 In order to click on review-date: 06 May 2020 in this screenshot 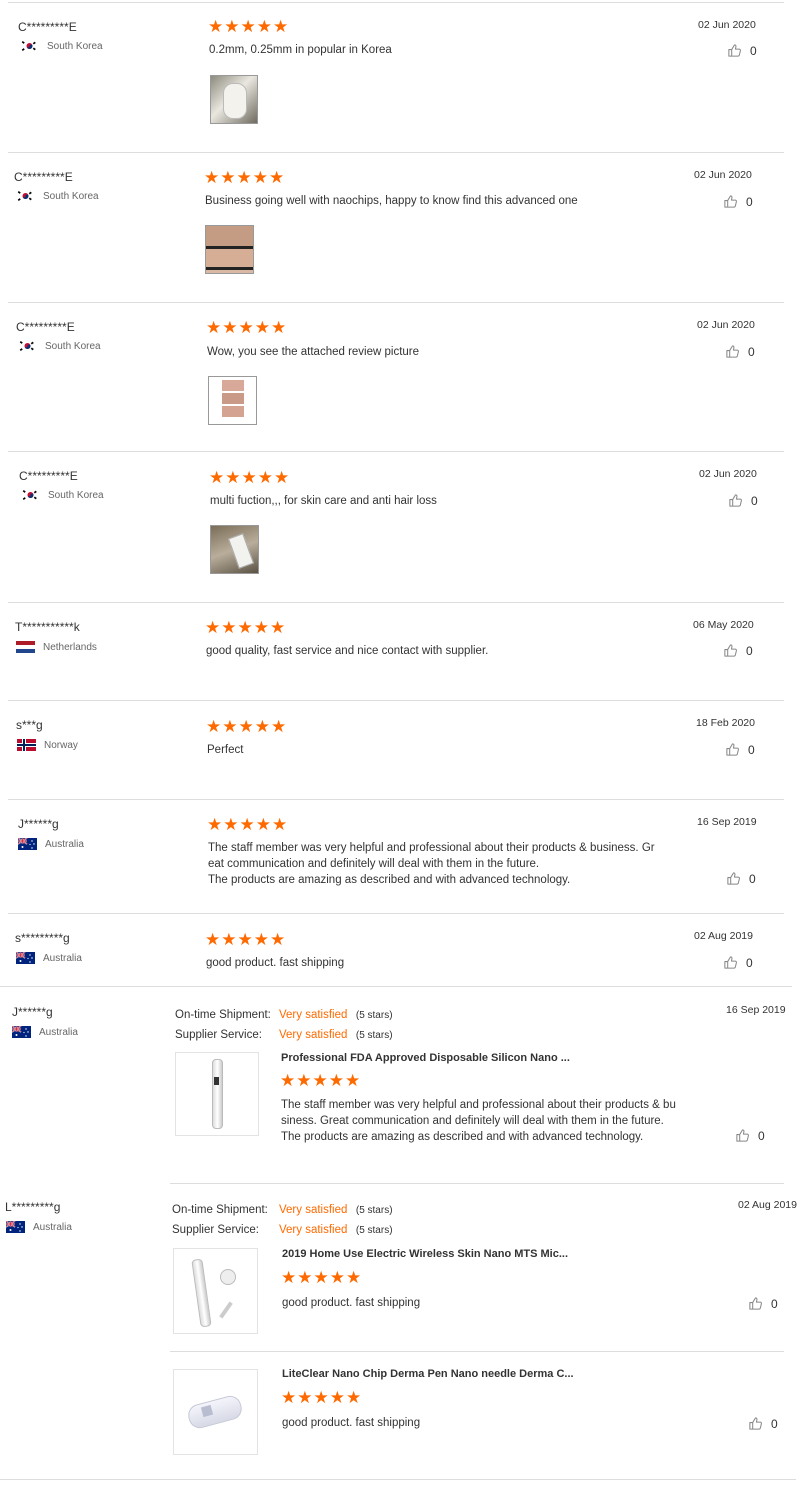, I will do `click(723, 625)`.